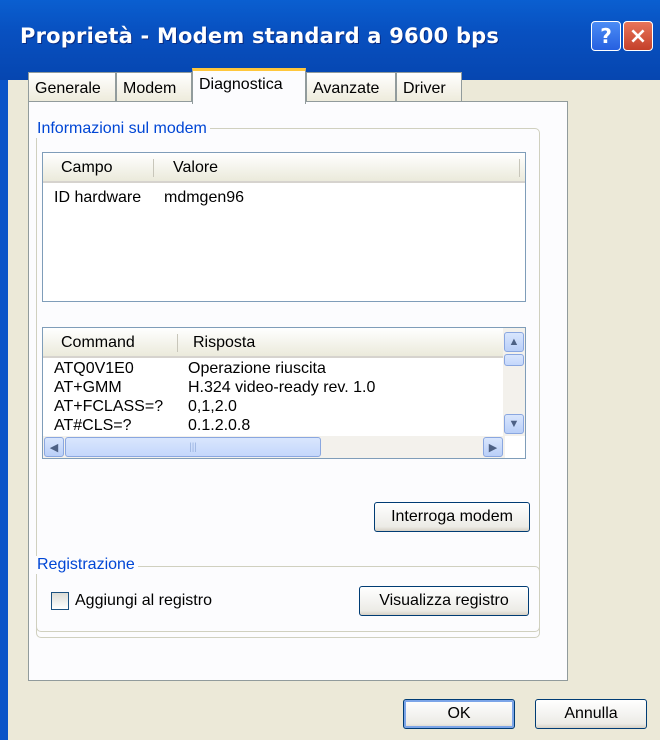  Describe the element at coordinates (93, 425) in the screenshot. I see `command-cell: AT#CLS=?` at that location.